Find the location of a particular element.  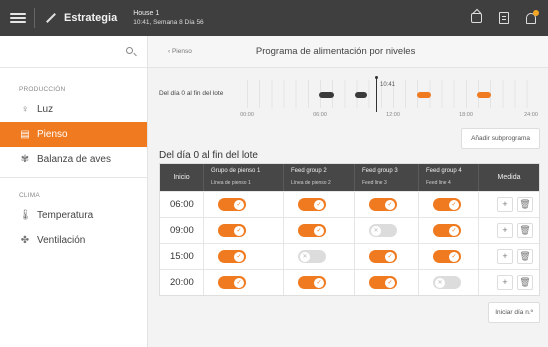

table-row: 20:00 ✓ ✓ ✓ ✕ + 🗑 is located at coordinates (349, 282).